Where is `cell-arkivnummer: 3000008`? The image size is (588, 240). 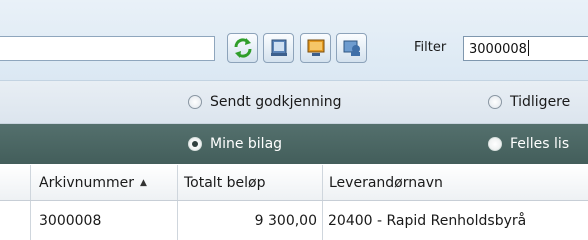 cell-arkivnummer: 3000008 is located at coordinates (103, 220).